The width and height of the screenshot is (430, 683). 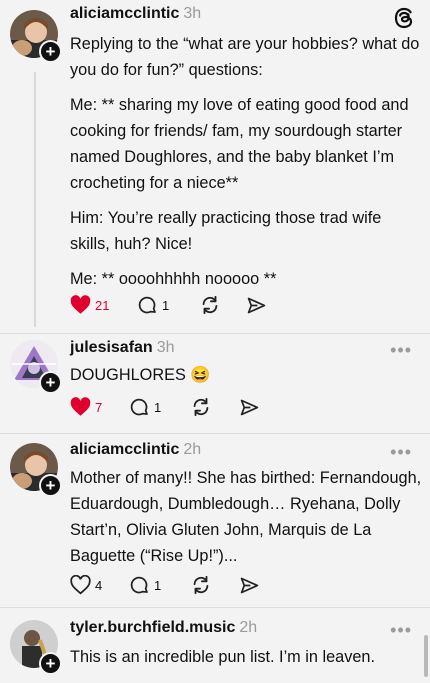 I want to click on post-paragraph: DOUGHLORES 😆, so click(x=140, y=375).